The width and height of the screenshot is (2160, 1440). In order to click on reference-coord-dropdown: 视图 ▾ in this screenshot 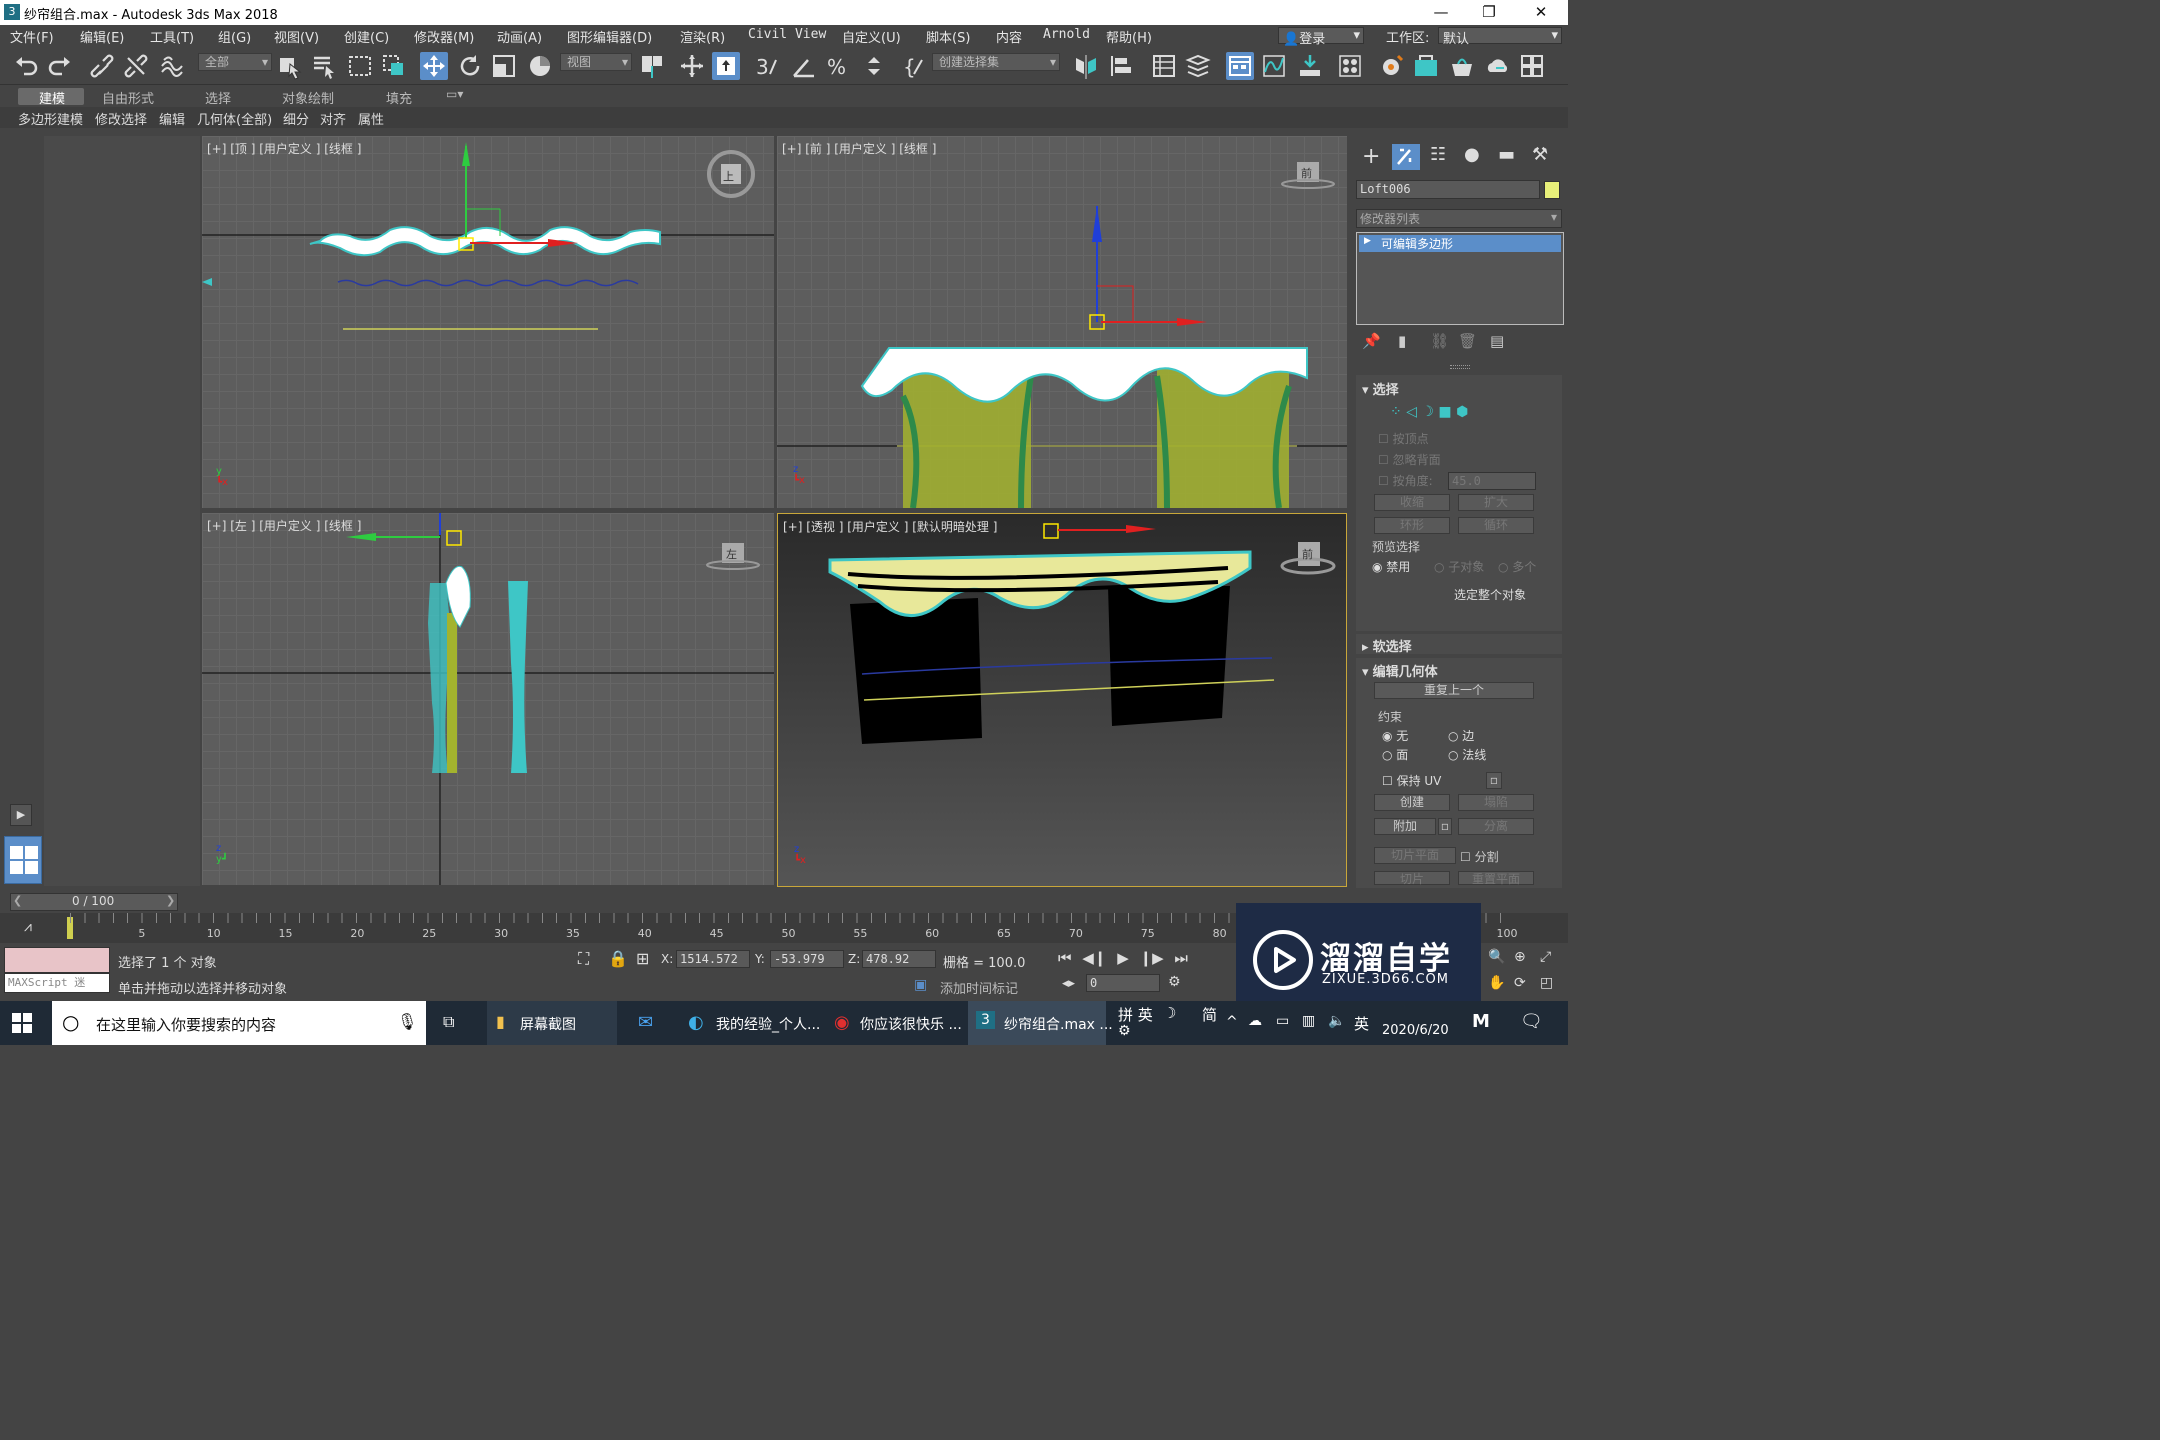, I will do `click(596, 62)`.